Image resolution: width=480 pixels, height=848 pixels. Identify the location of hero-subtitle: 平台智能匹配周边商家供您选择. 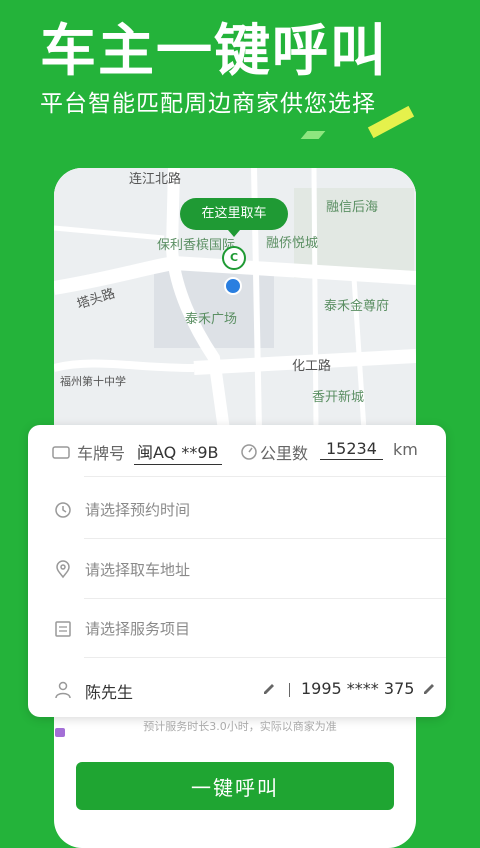
(208, 104).